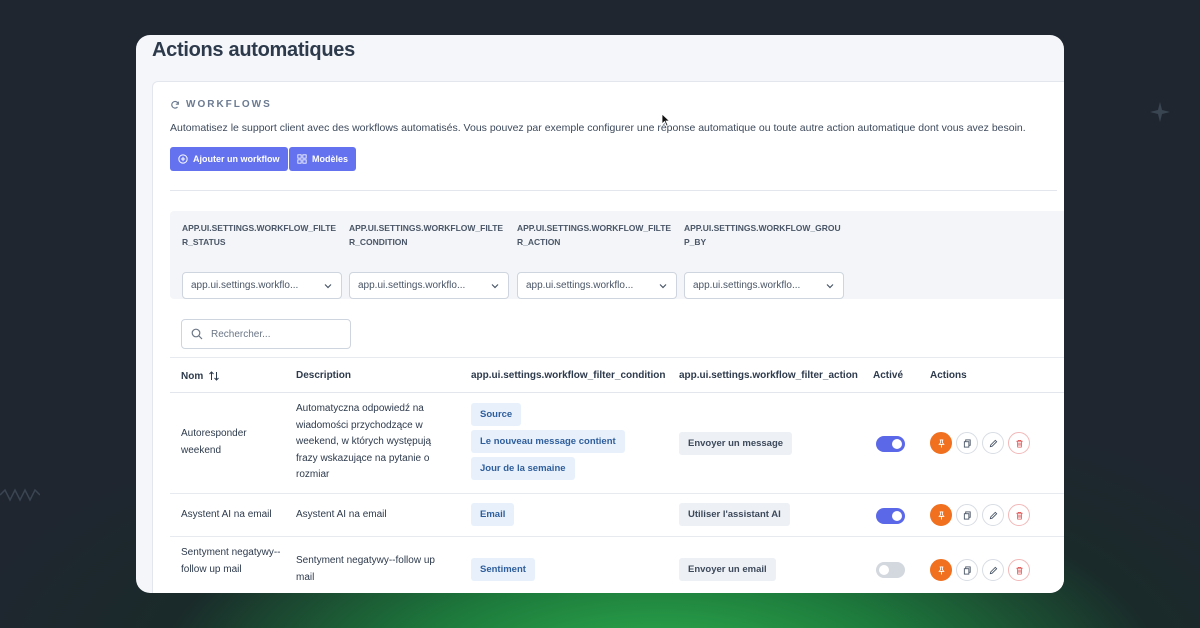 Image resolution: width=1200 pixels, height=628 pixels. I want to click on action-tag: Envoyer un message, so click(736, 443).